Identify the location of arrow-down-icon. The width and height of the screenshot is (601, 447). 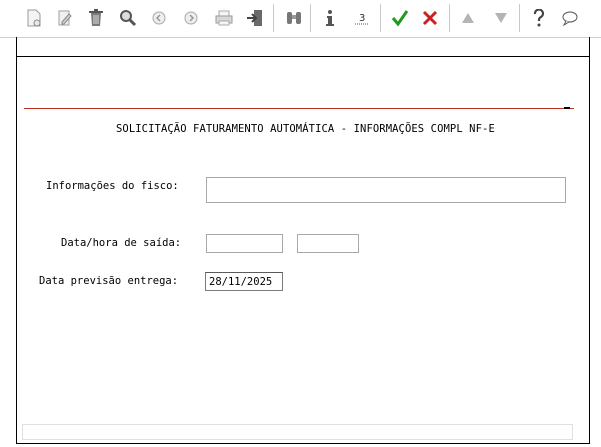
(501, 18).